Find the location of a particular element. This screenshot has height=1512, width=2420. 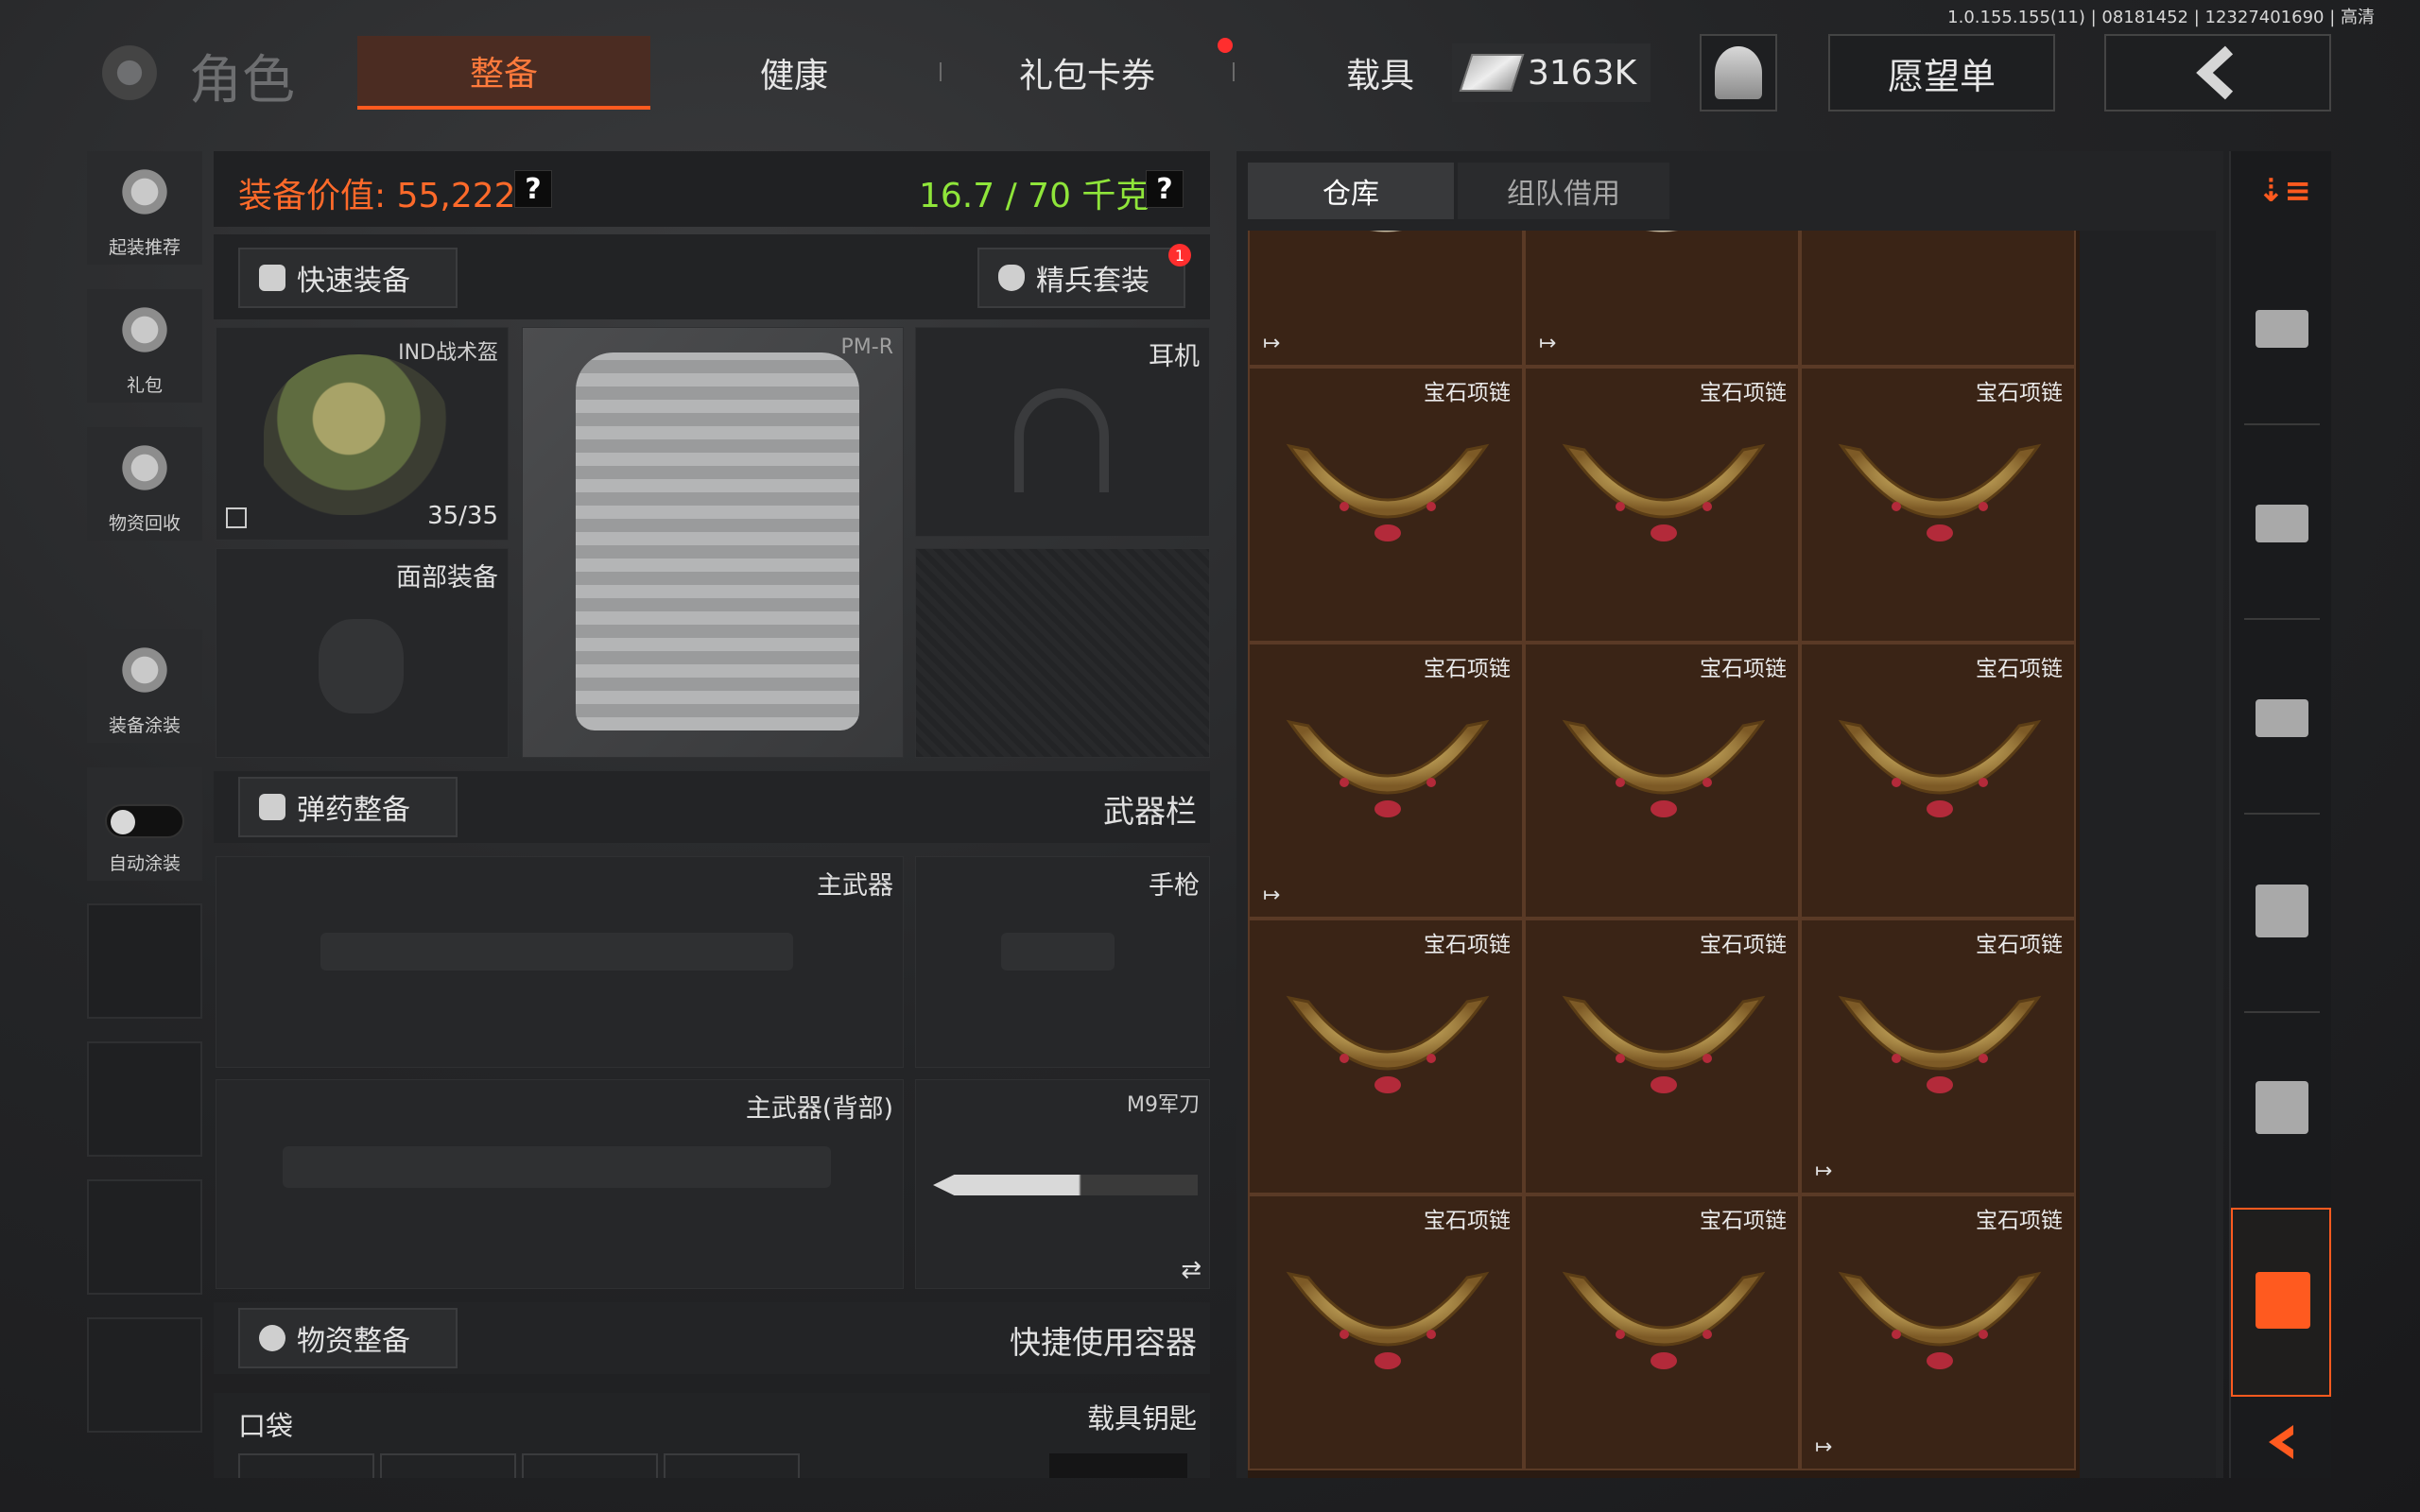

pistol-label: 手枪 is located at coordinates (1174, 886).